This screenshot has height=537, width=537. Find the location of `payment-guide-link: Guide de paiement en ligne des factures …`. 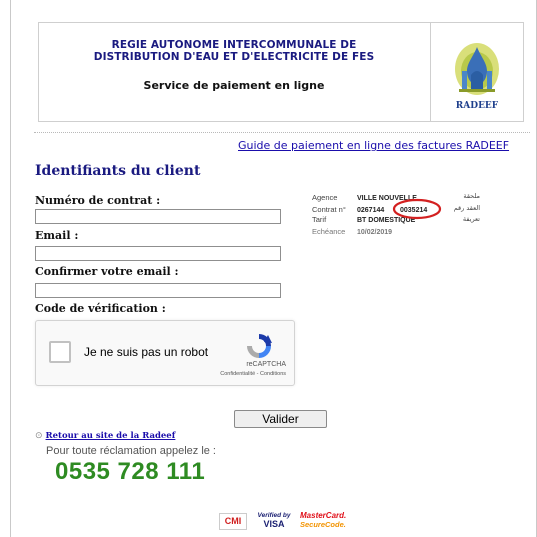

payment-guide-link: Guide de paiement en ligne des factures … is located at coordinates (373, 145).